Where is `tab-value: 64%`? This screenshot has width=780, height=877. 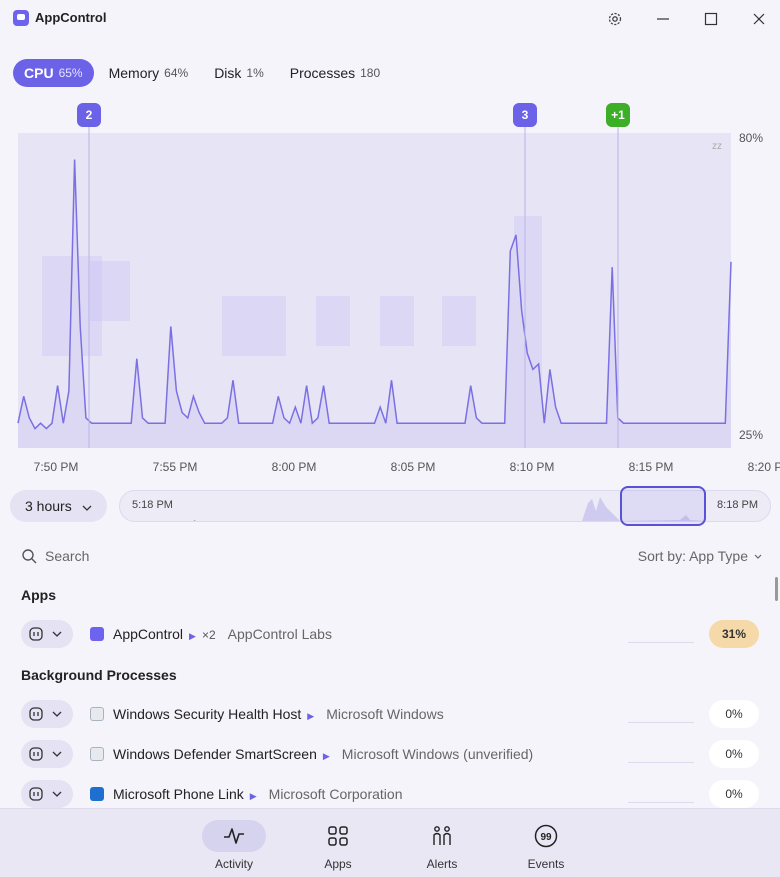
tab-value: 64% is located at coordinates (176, 73).